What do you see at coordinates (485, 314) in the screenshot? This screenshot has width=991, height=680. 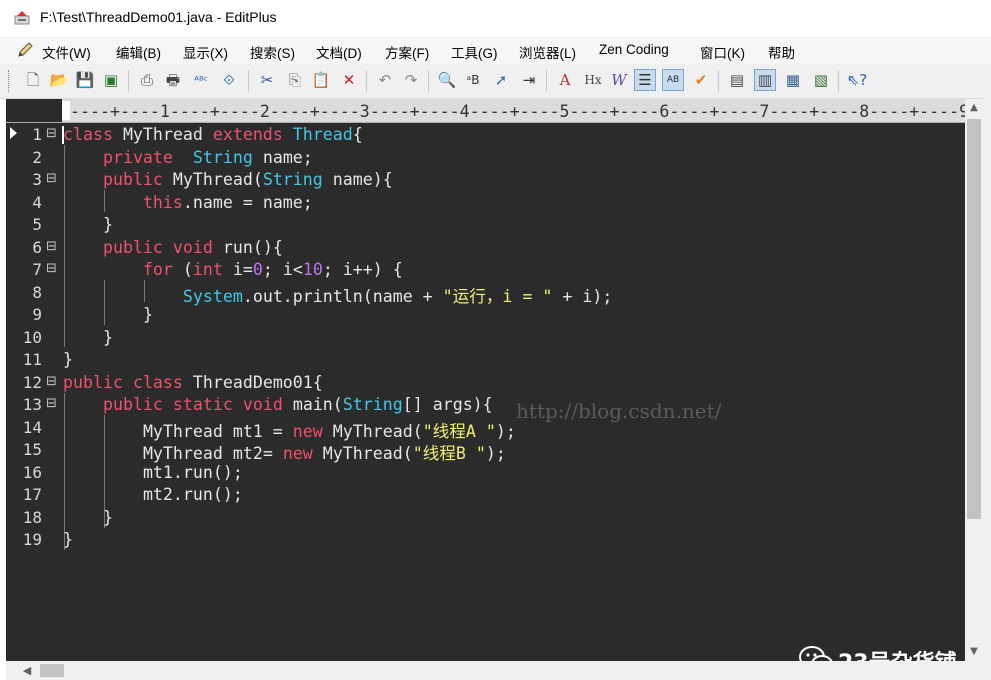 I see `code-line: 9 }` at bounding box center [485, 314].